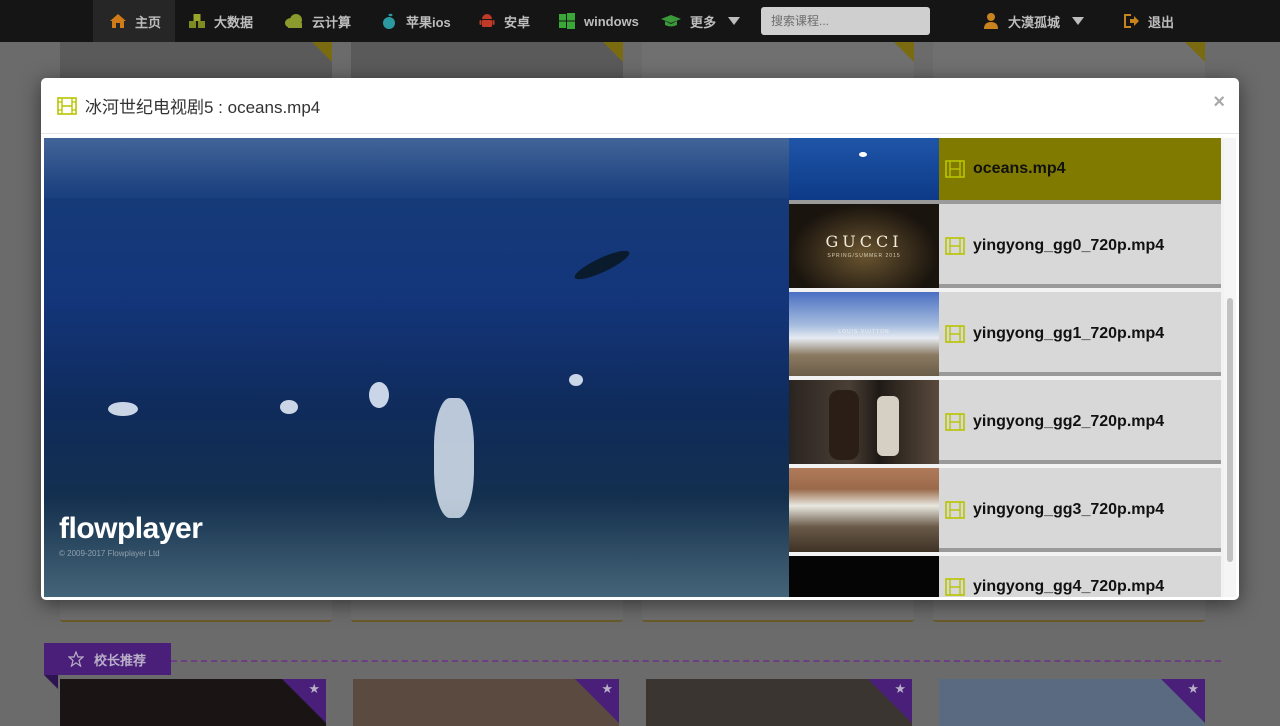 The image size is (1280, 726). Describe the element at coordinates (1131, 21) in the screenshot. I see `sign-out-icon` at that location.